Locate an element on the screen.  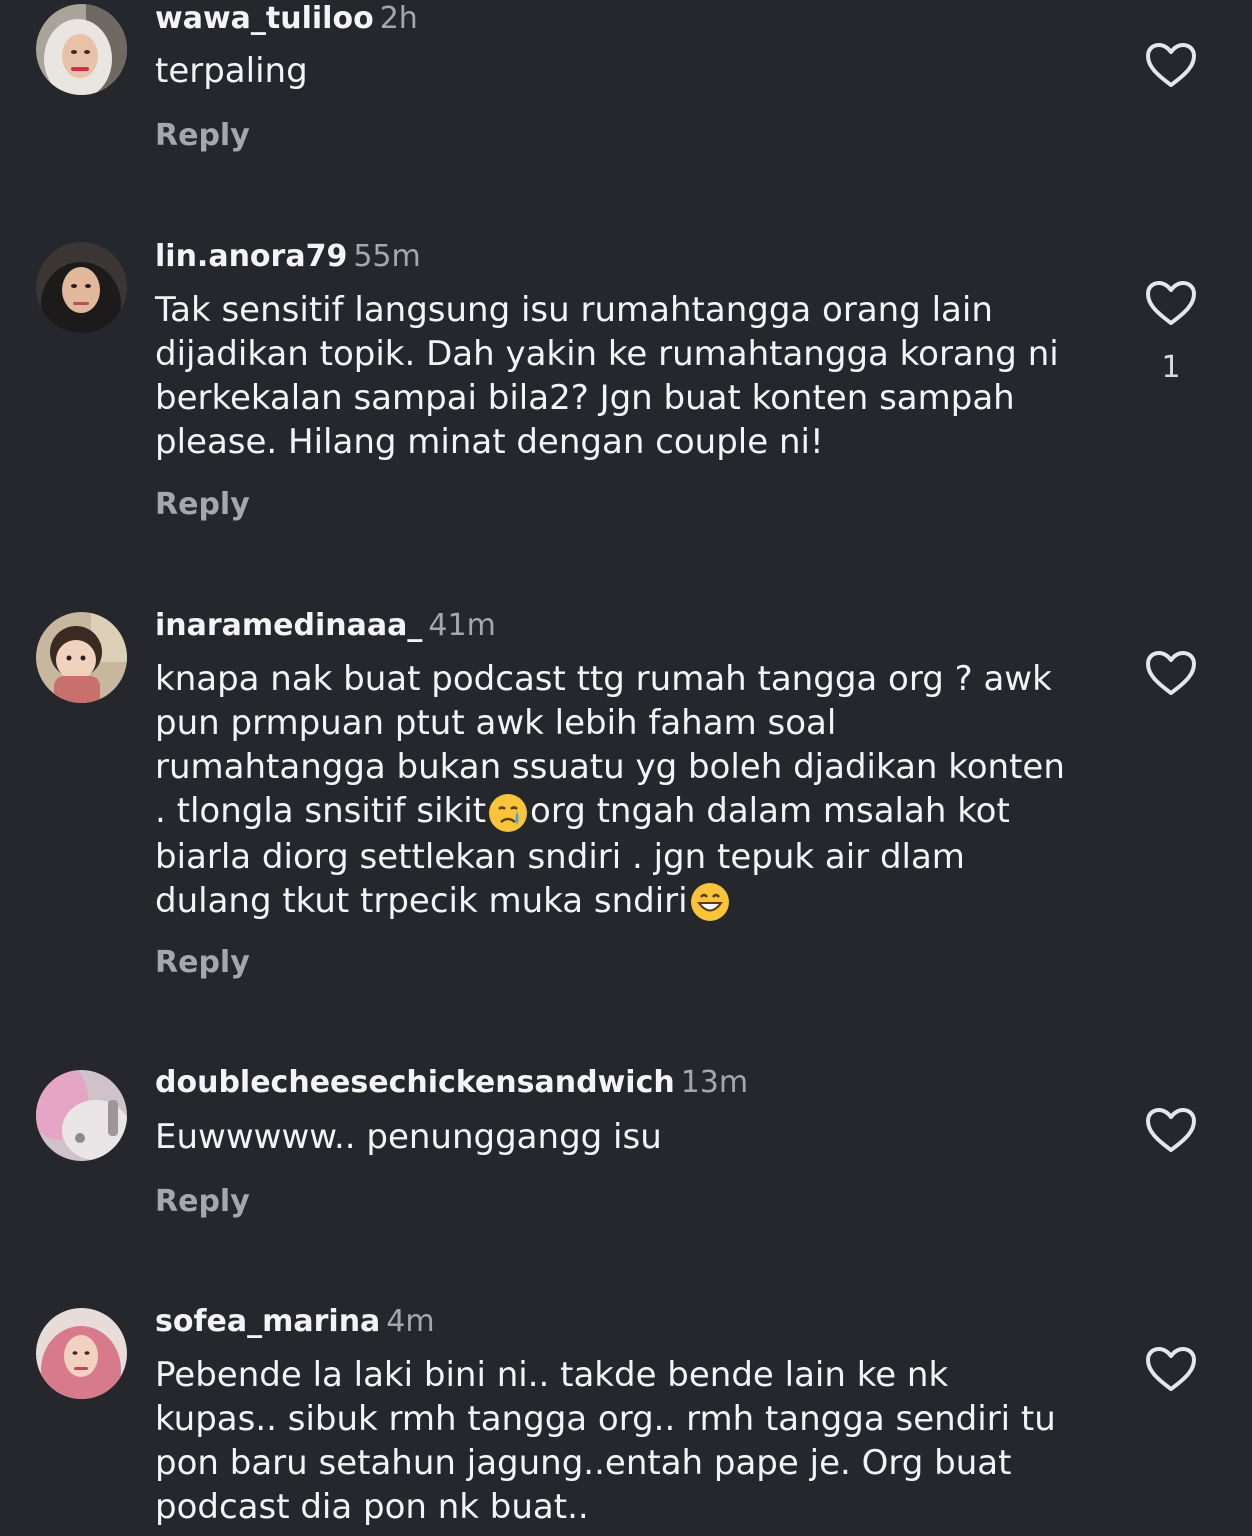
comment-text: terpaling is located at coordinates (635, 71).